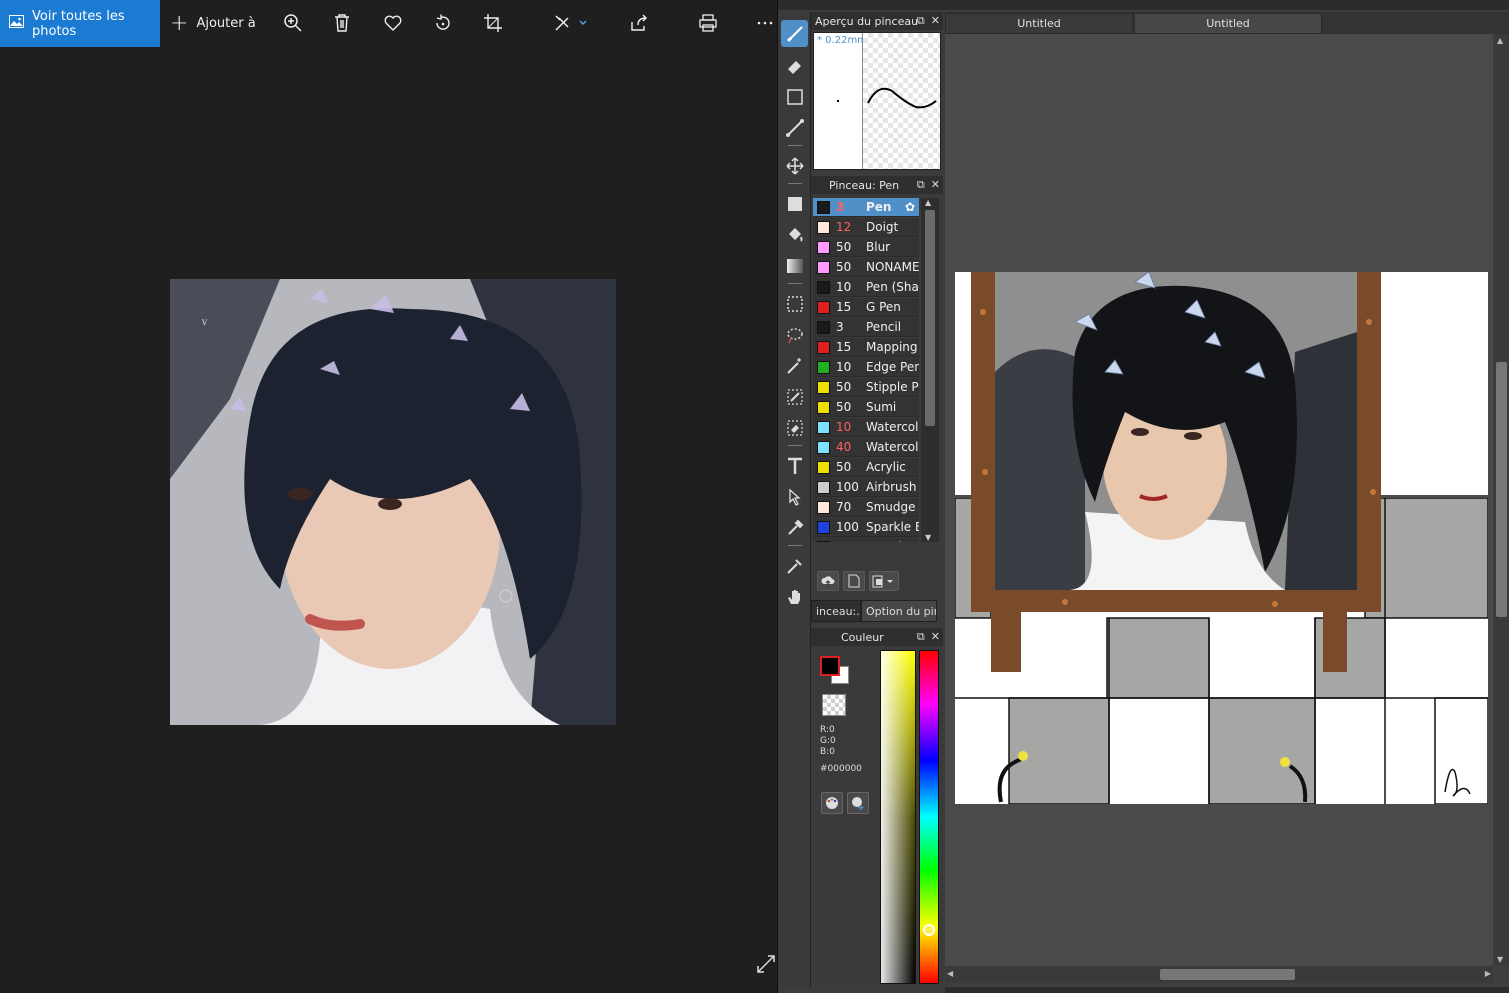 Image resolution: width=1509 pixels, height=993 pixels. Describe the element at coordinates (828, 581) in the screenshot. I see `cloud-brush-icon` at that location.